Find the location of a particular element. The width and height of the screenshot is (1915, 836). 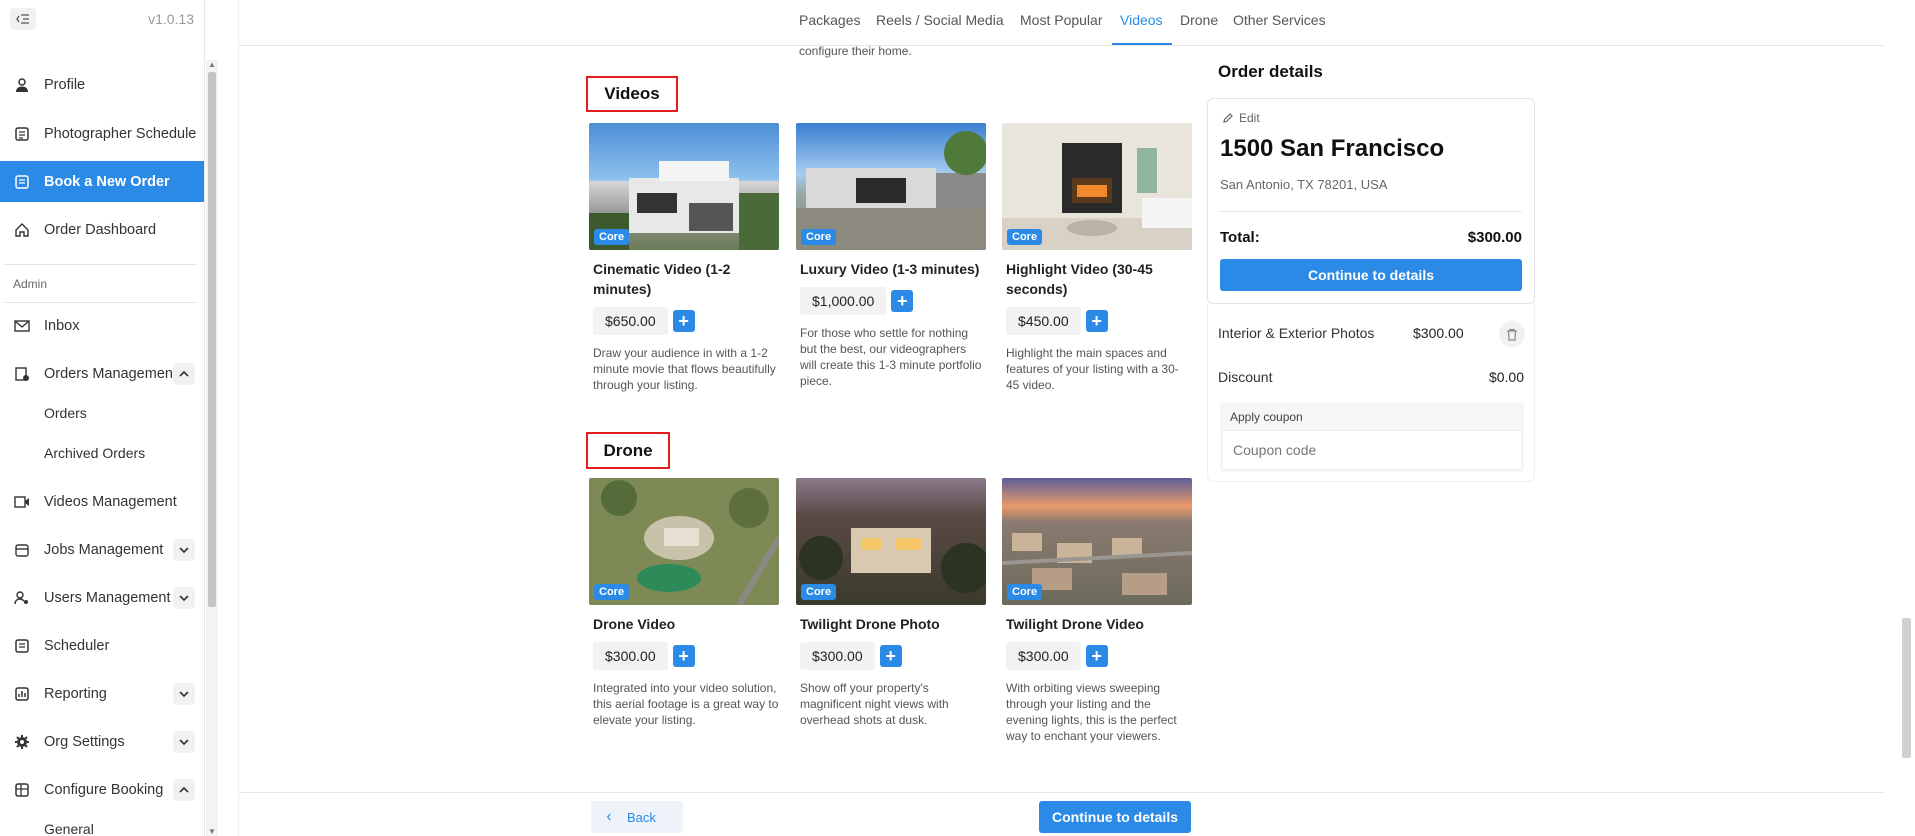

remove-line-item-button is located at coordinates (1512, 334).